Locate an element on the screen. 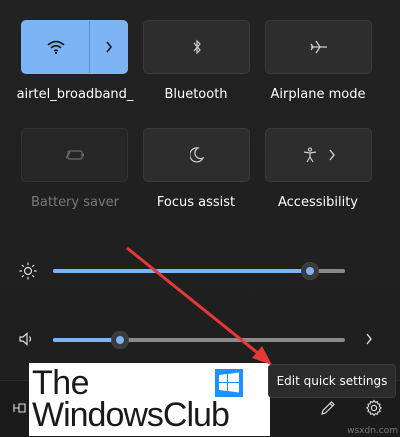 The height and width of the screenshot is (437, 400). airplane-mode-label: Airplane mode is located at coordinates (318, 94).